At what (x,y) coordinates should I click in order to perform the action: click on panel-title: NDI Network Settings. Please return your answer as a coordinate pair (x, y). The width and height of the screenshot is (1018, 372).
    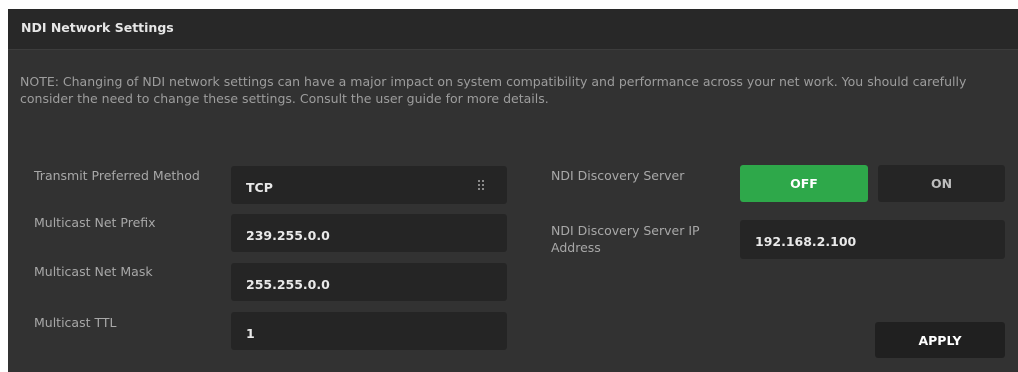
    Looking at the image, I should click on (97, 27).